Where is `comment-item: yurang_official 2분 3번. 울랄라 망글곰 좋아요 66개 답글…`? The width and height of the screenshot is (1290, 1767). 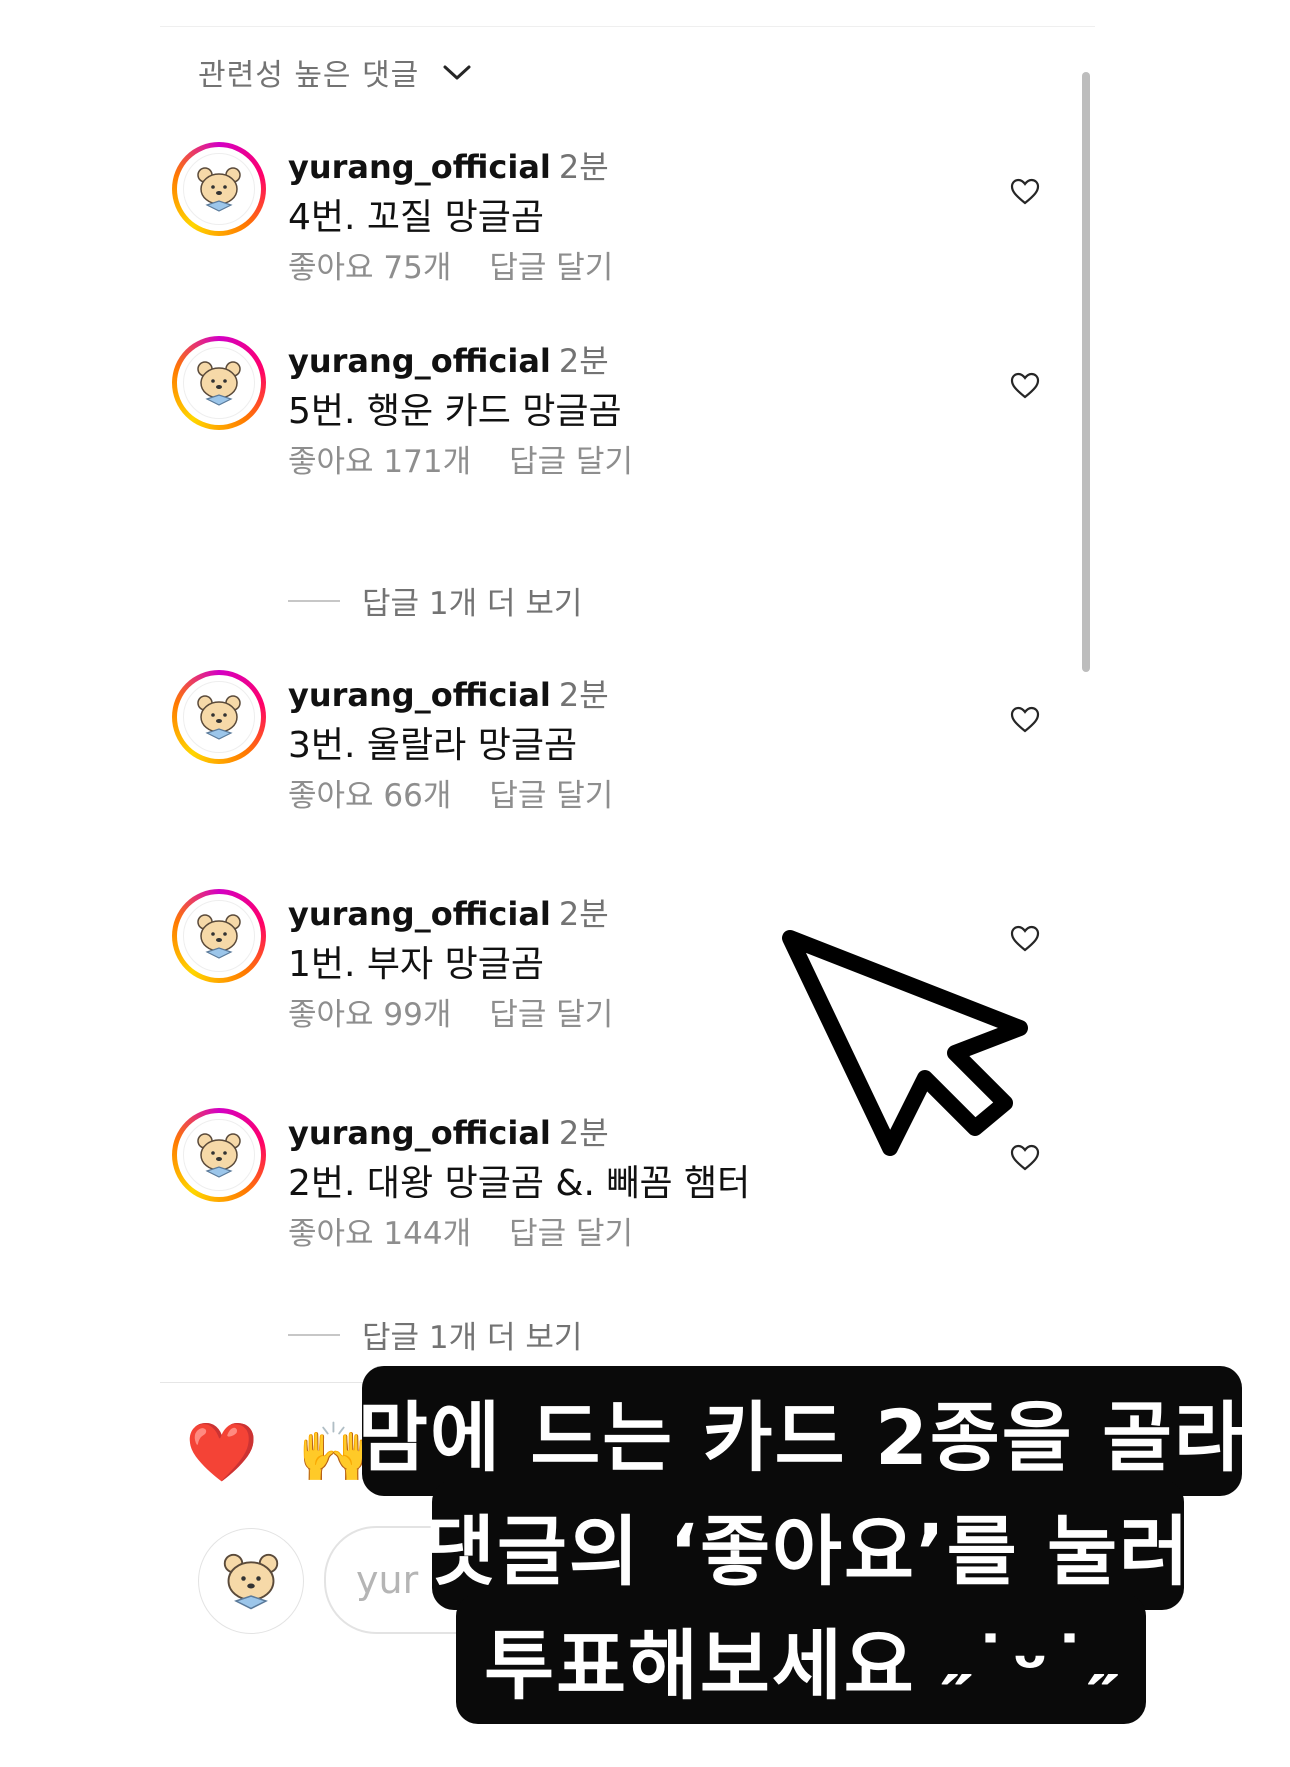
comment-item: yurang_official 2분 3번. 울랄라 망글곰 좋아요 66개 답글… is located at coordinates (622, 750).